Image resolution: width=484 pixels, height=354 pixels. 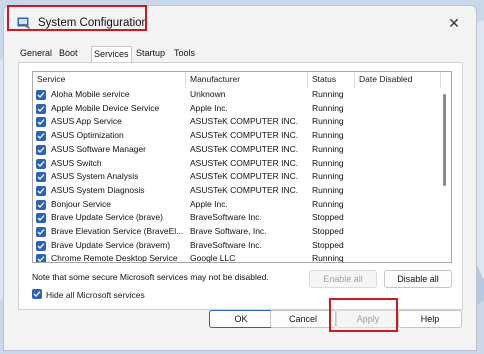 I want to click on service-name: ASUS Optimization, so click(x=87, y=135).